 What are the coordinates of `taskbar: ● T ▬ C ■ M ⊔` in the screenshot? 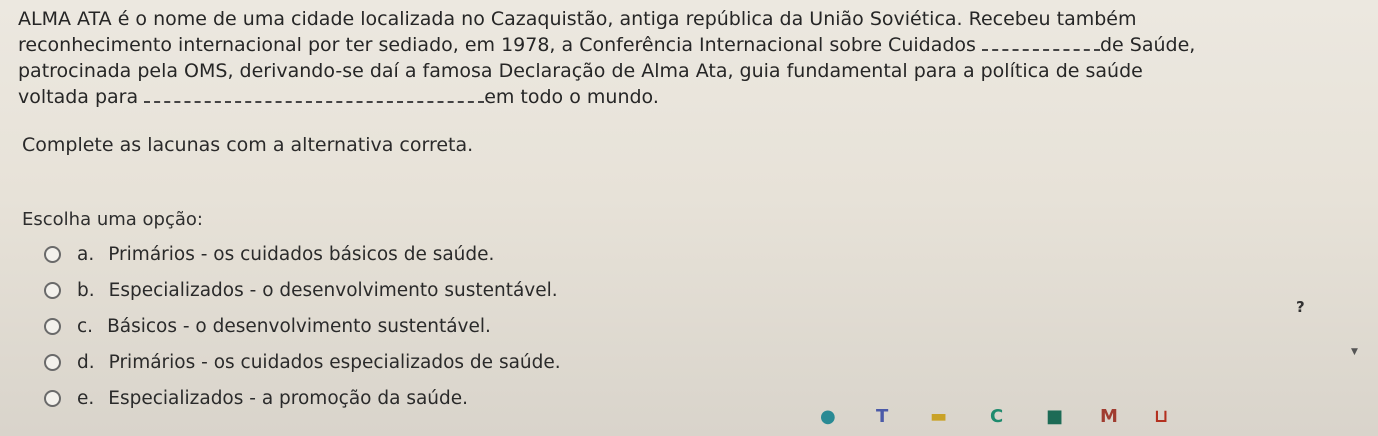 It's located at (689, 417).